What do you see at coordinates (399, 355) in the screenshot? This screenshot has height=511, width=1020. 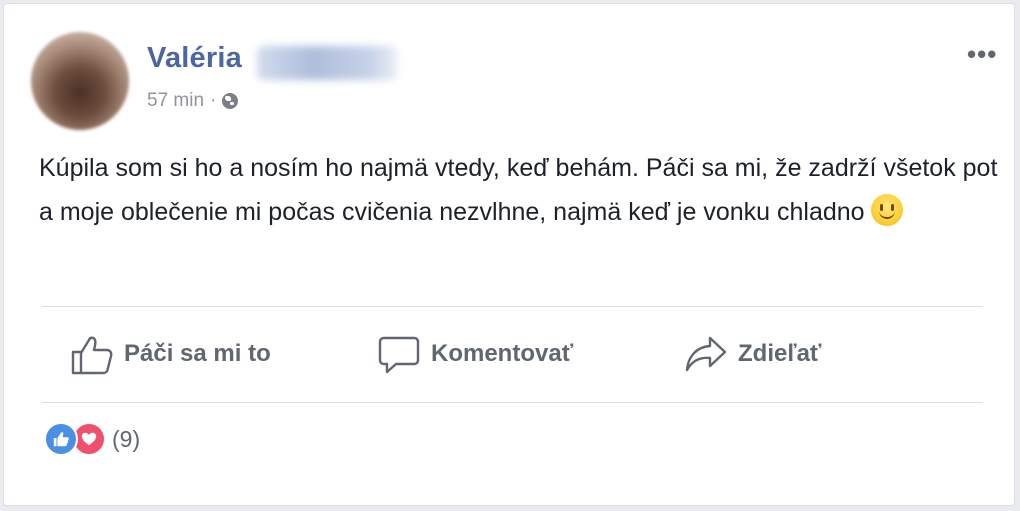 I see `comment-bubble-icon` at bounding box center [399, 355].